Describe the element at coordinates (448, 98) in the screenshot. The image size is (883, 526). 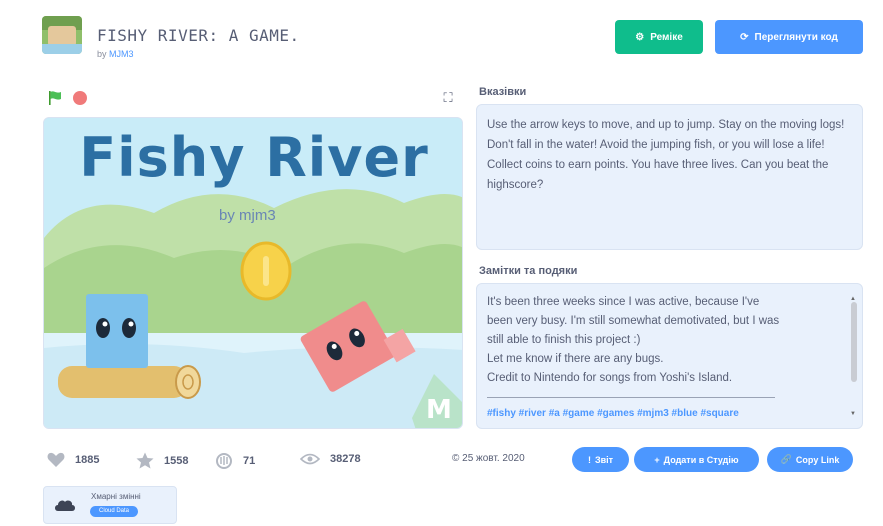
I see `fullscreen-icon: ⛶` at that location.